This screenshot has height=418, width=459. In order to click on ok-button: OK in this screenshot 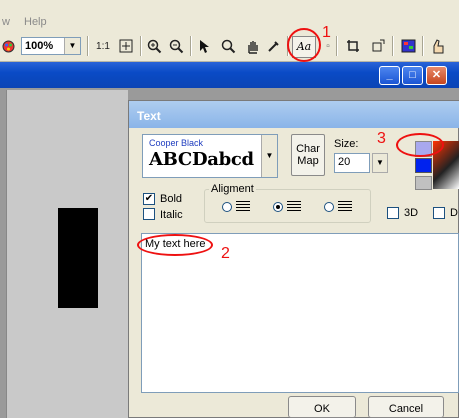, I will do `click(322, 407)`.